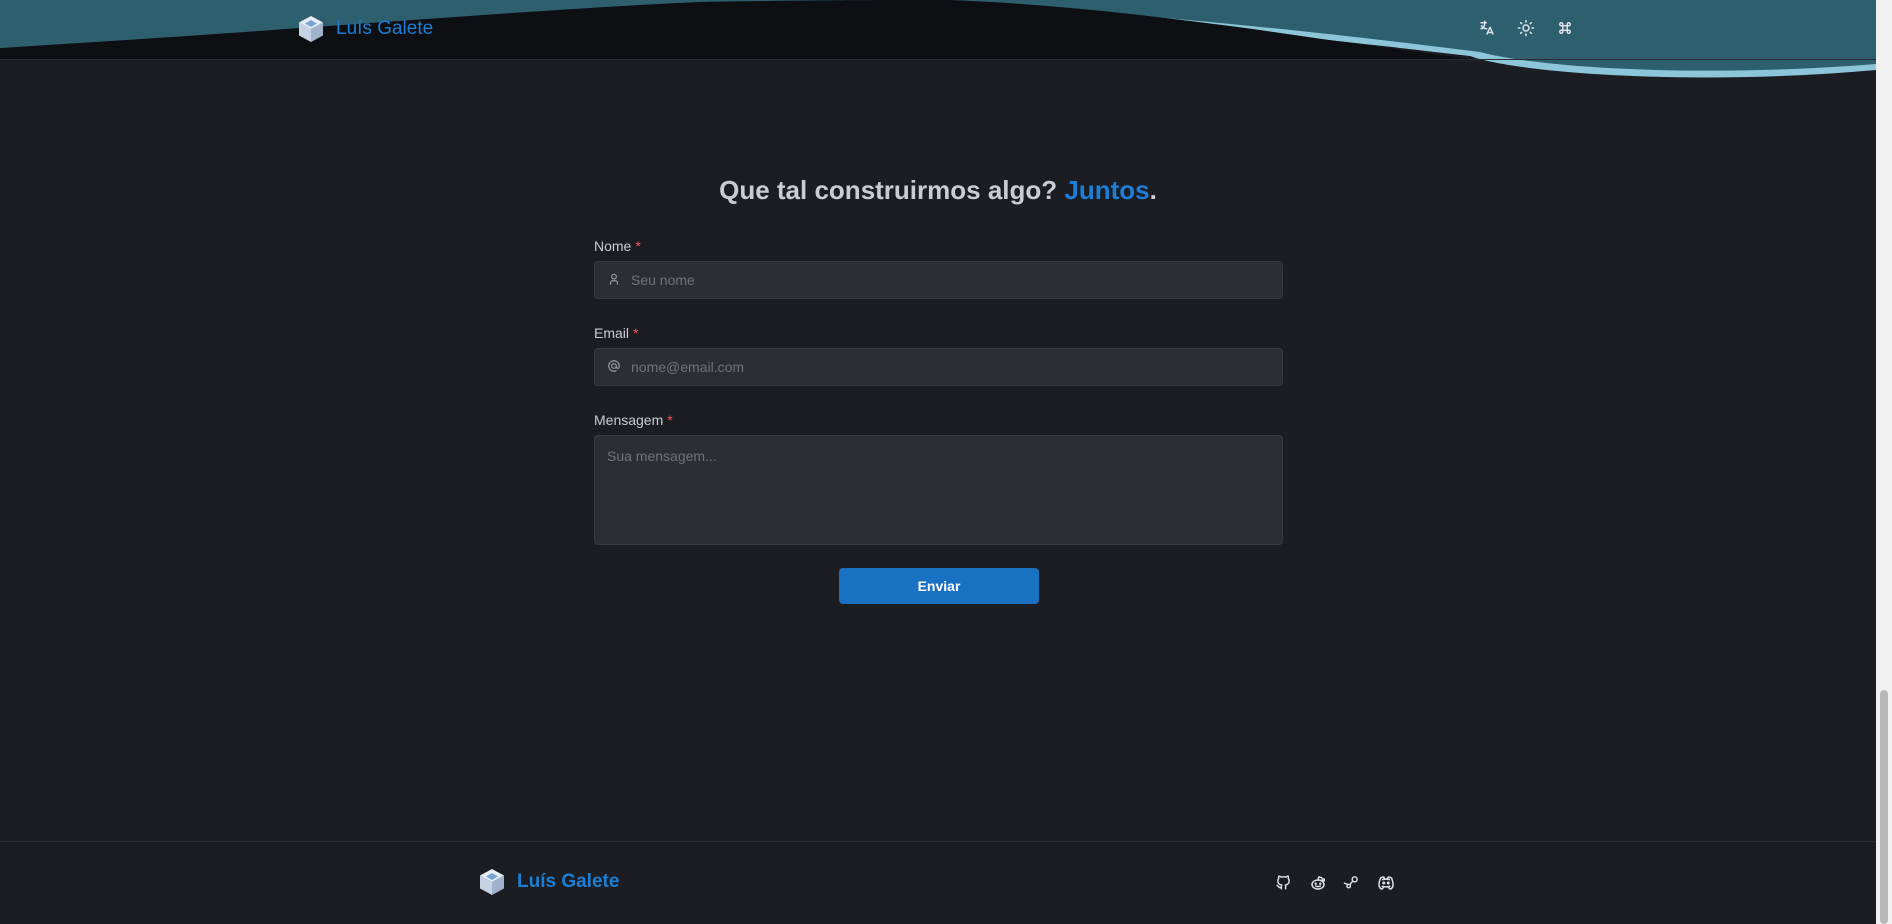  What do you see at coordinates (938, 333) in the screenshot?
I see `email-label: Email *` at bounding box center [938, 333].